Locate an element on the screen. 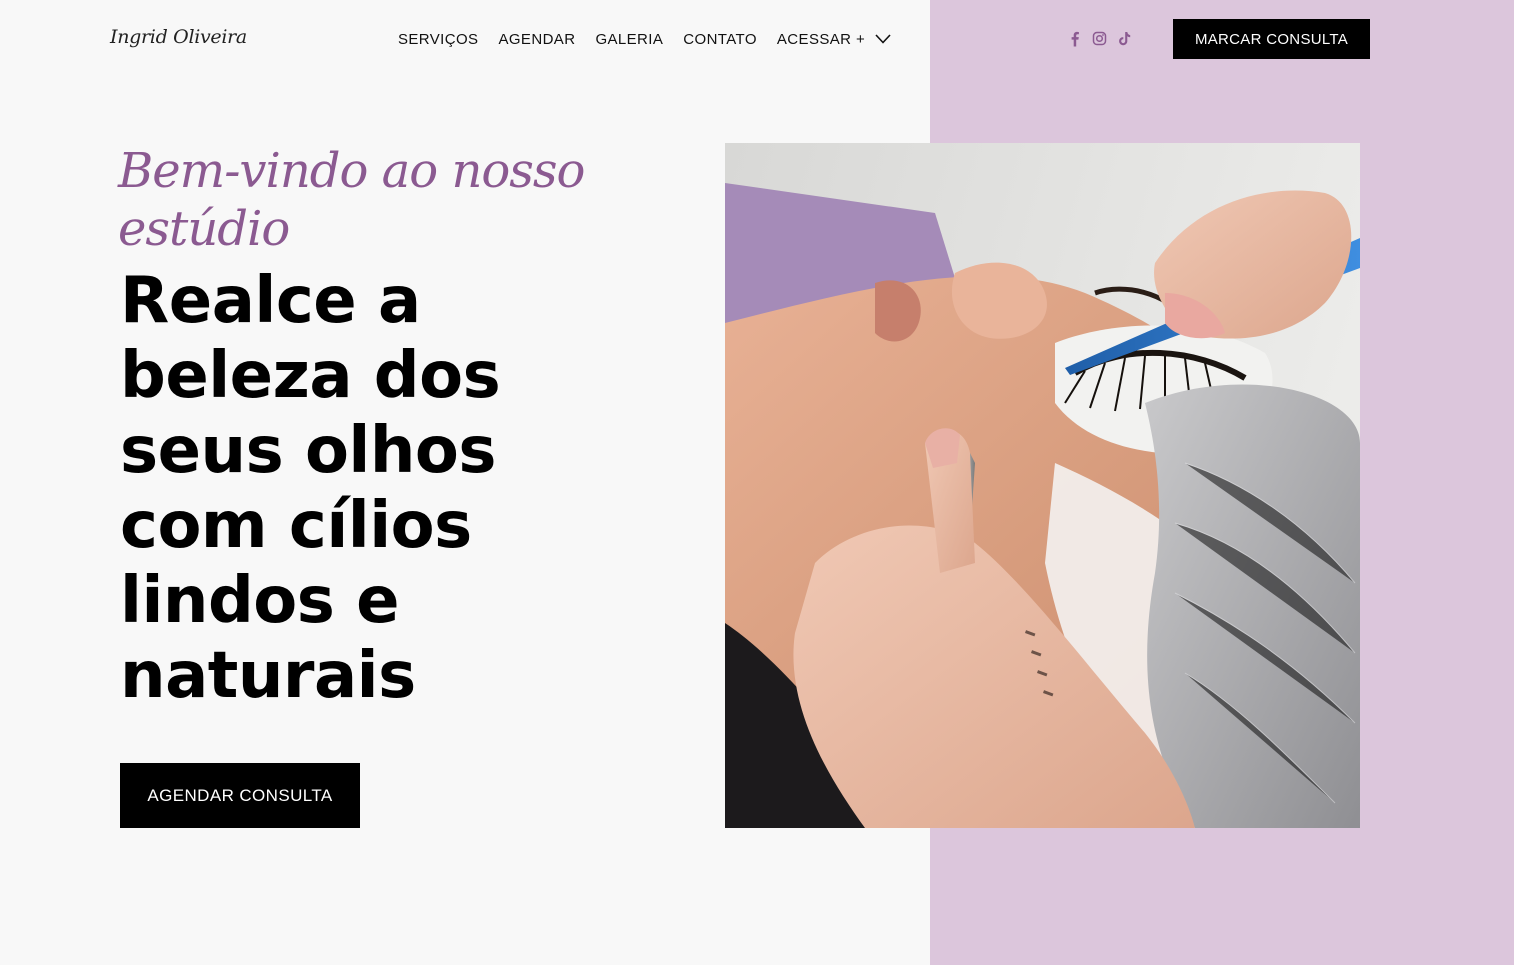 The height and width of the screenshot is (965, 1514). nav-item-acessar: ACESSAR + is located at coordinates (834, 39).